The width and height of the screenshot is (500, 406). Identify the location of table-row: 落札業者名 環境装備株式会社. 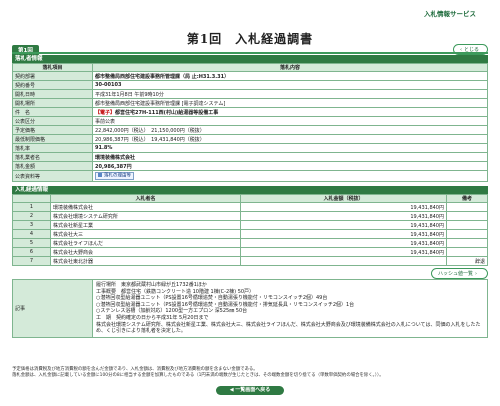
(250, 157).